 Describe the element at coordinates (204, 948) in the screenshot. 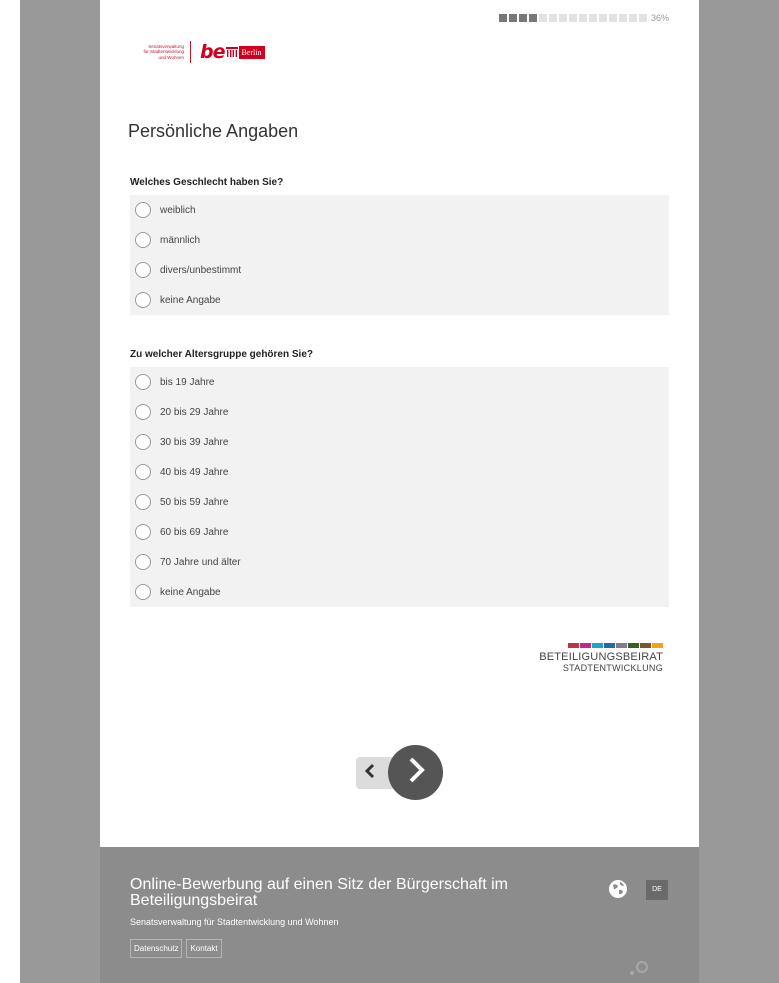

I see `kontakt-link: Kontakt` at that location.